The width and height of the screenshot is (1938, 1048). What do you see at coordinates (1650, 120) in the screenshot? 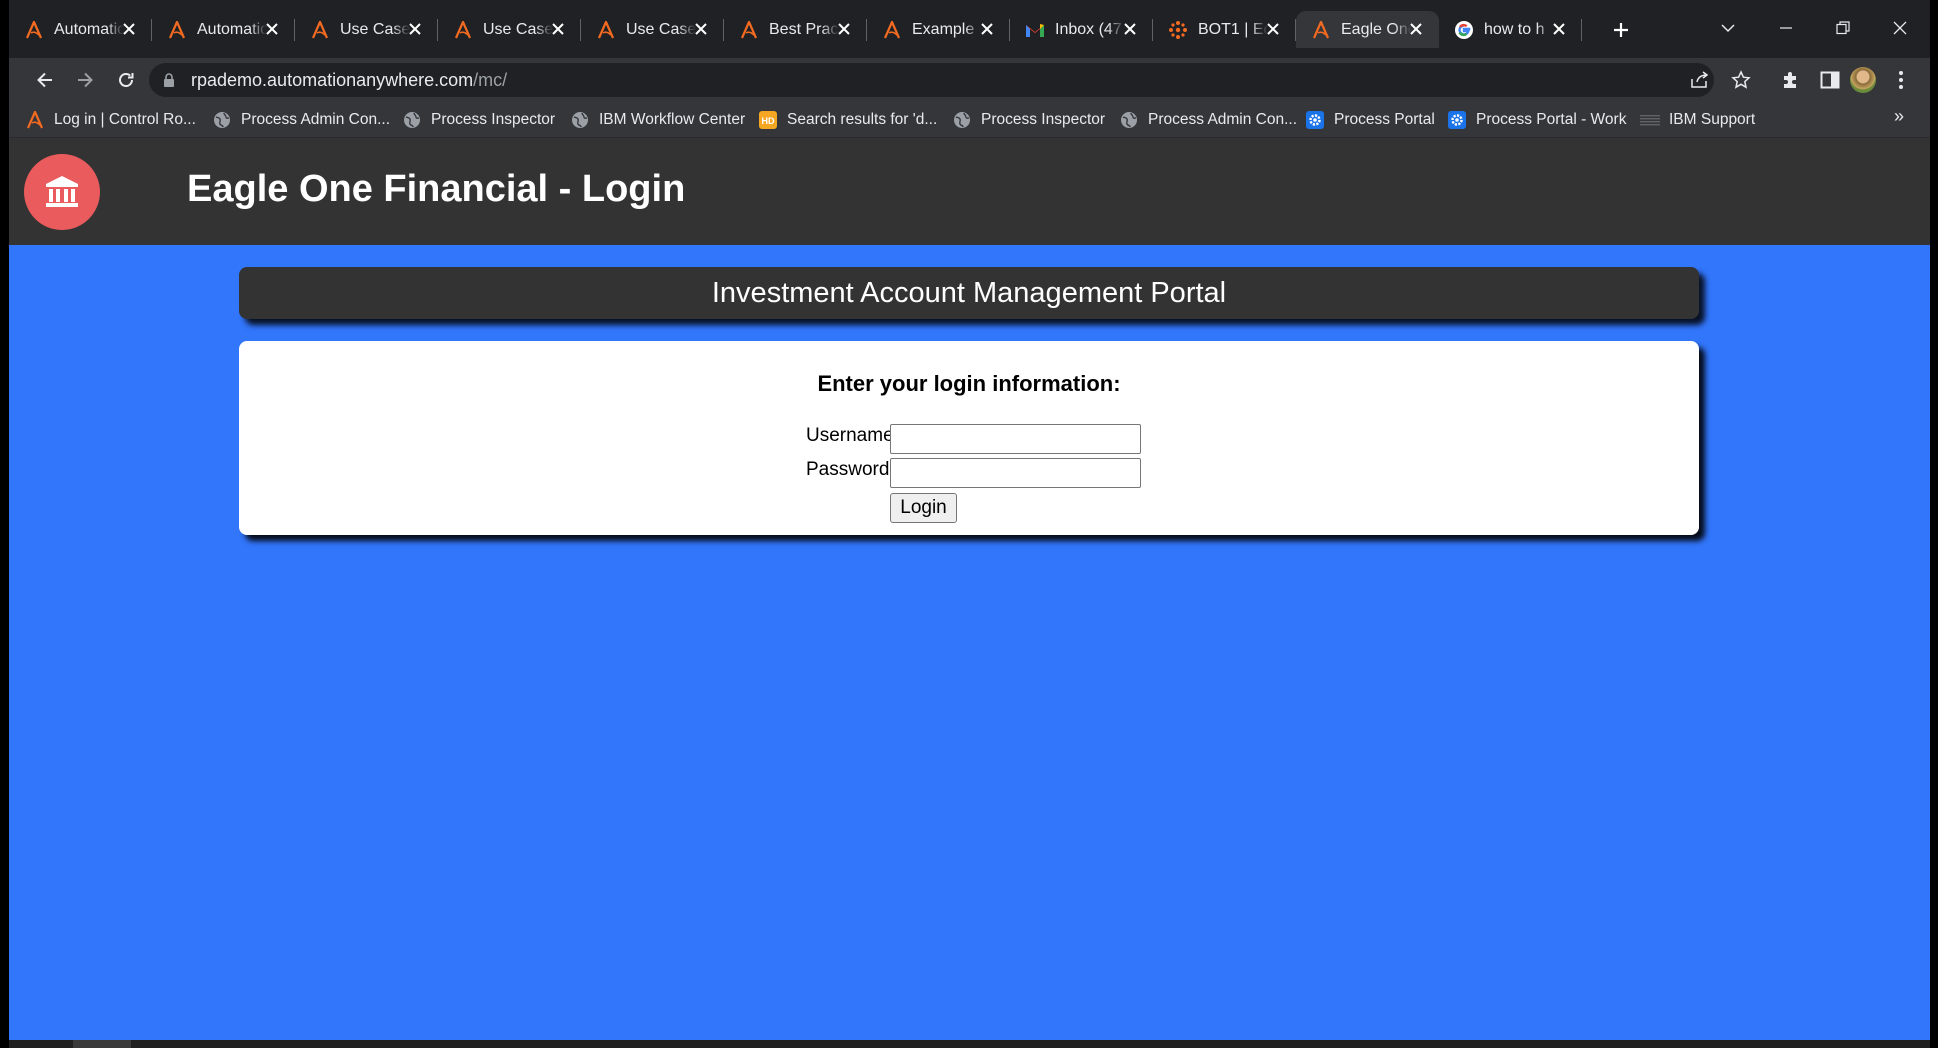
I see `ibm-icon` at bounding box center [1650, 120].